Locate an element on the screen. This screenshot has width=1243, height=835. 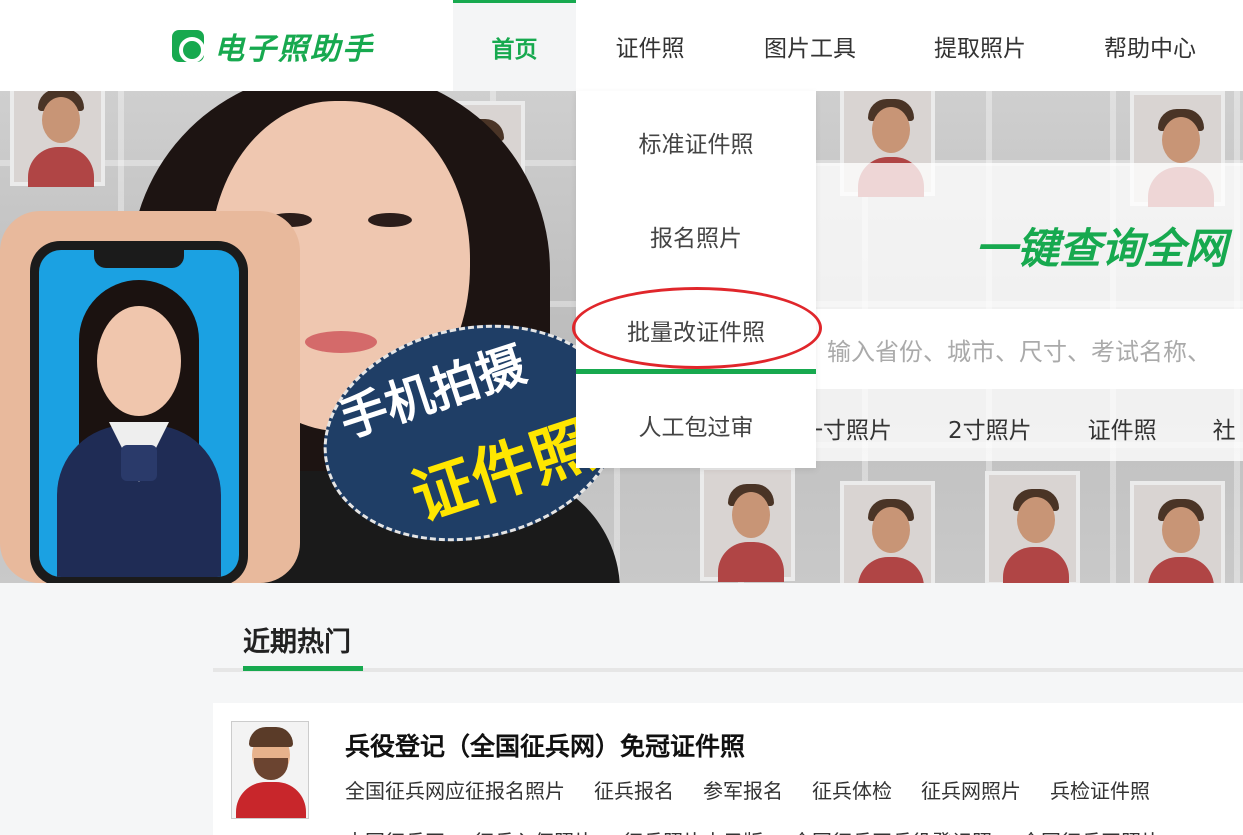
id-photo-dropdown: 标准证件照 报名照片 批量改证件照 人工包过审 is located at coordinates (697, 279).